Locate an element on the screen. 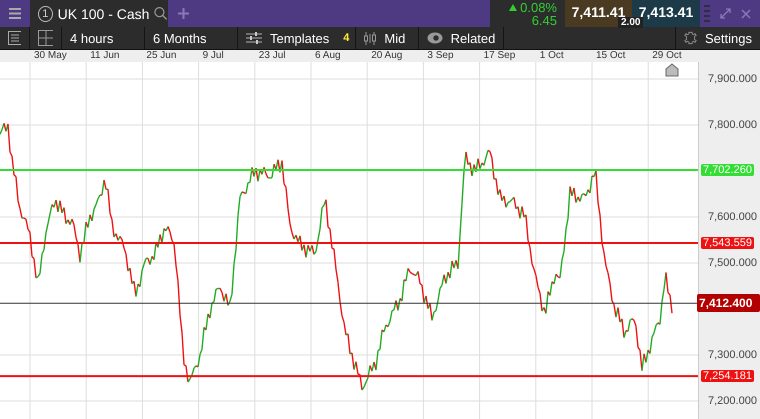 The width and height of the screenshot is (760, 419). home-icon is located at coordinates (672, 69).